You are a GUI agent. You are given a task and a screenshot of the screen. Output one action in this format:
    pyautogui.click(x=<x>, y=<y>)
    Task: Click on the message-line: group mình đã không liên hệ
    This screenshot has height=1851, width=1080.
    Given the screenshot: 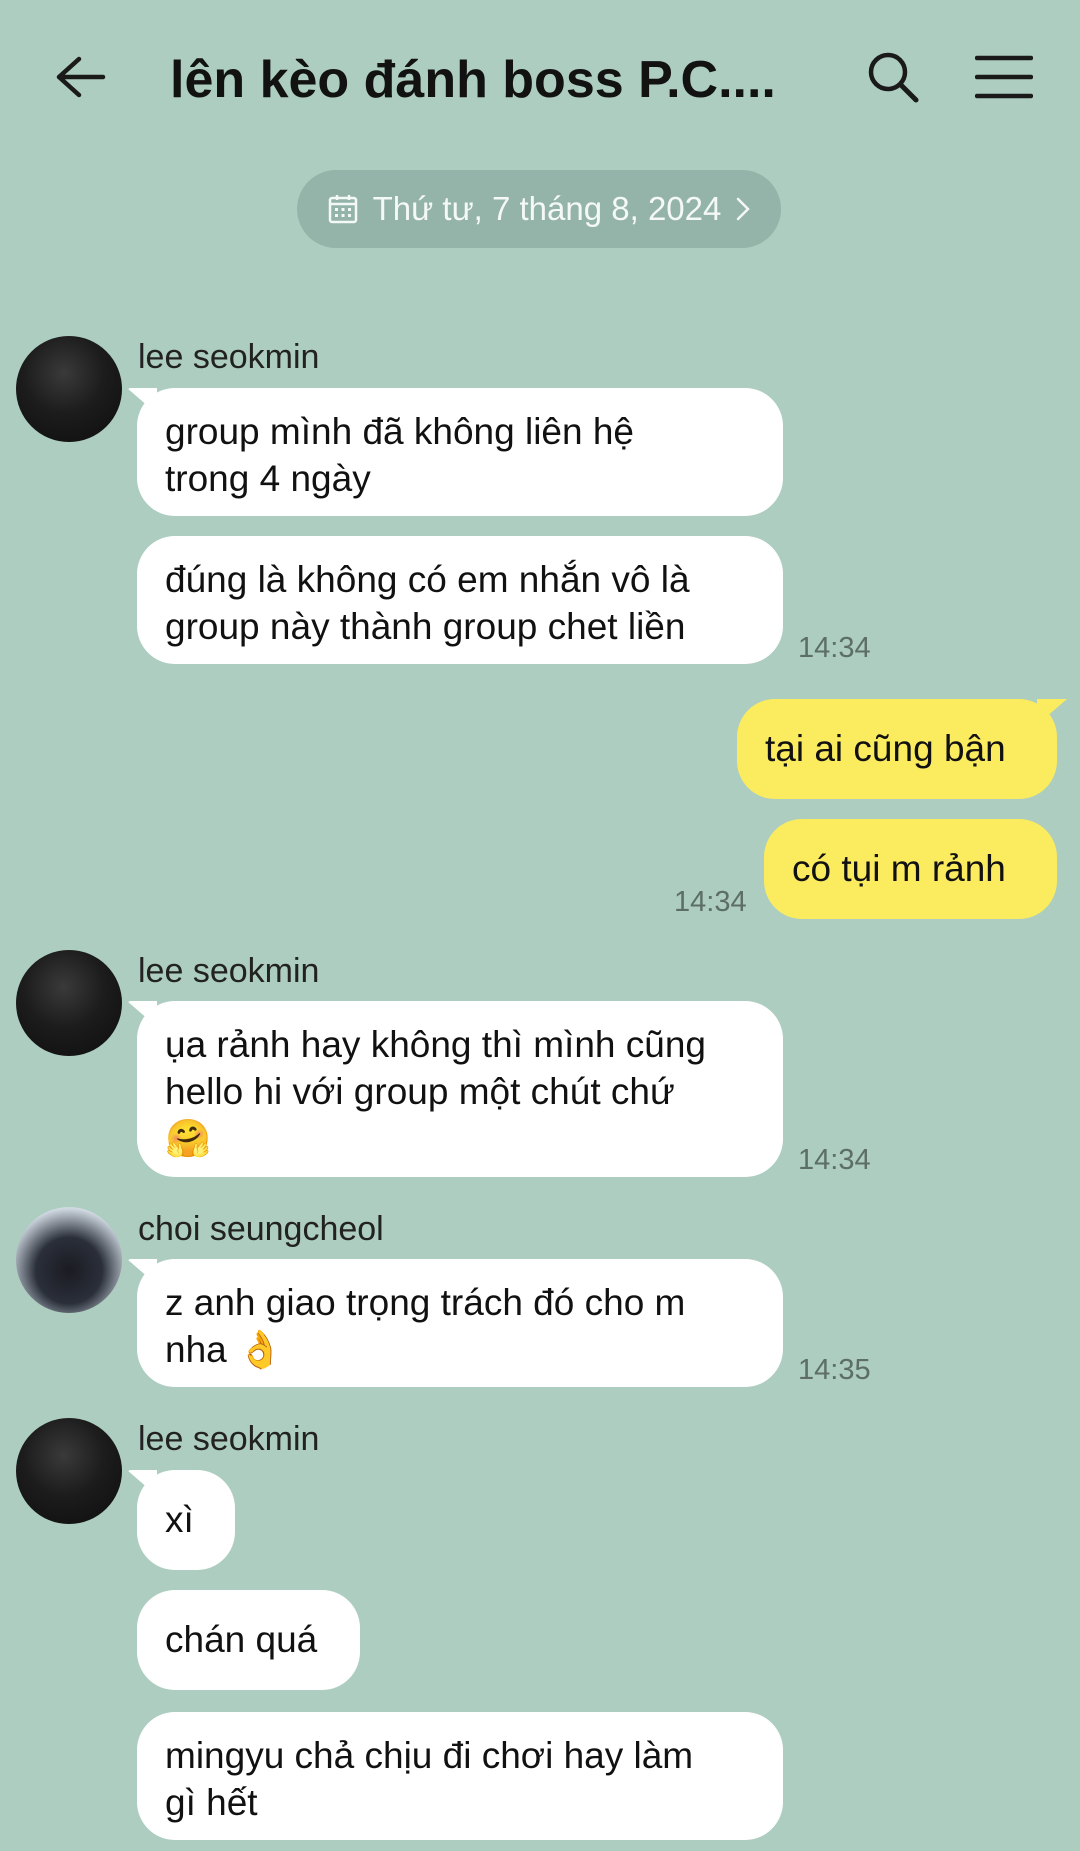 What is the action you would take?
    pyautogui.click(x=400, y=431)
    